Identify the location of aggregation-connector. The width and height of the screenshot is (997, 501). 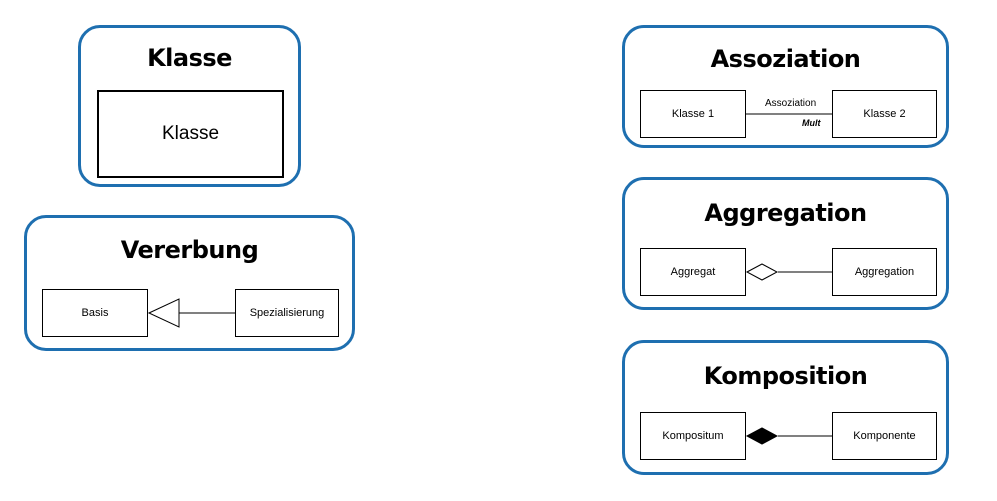
(788, 272).